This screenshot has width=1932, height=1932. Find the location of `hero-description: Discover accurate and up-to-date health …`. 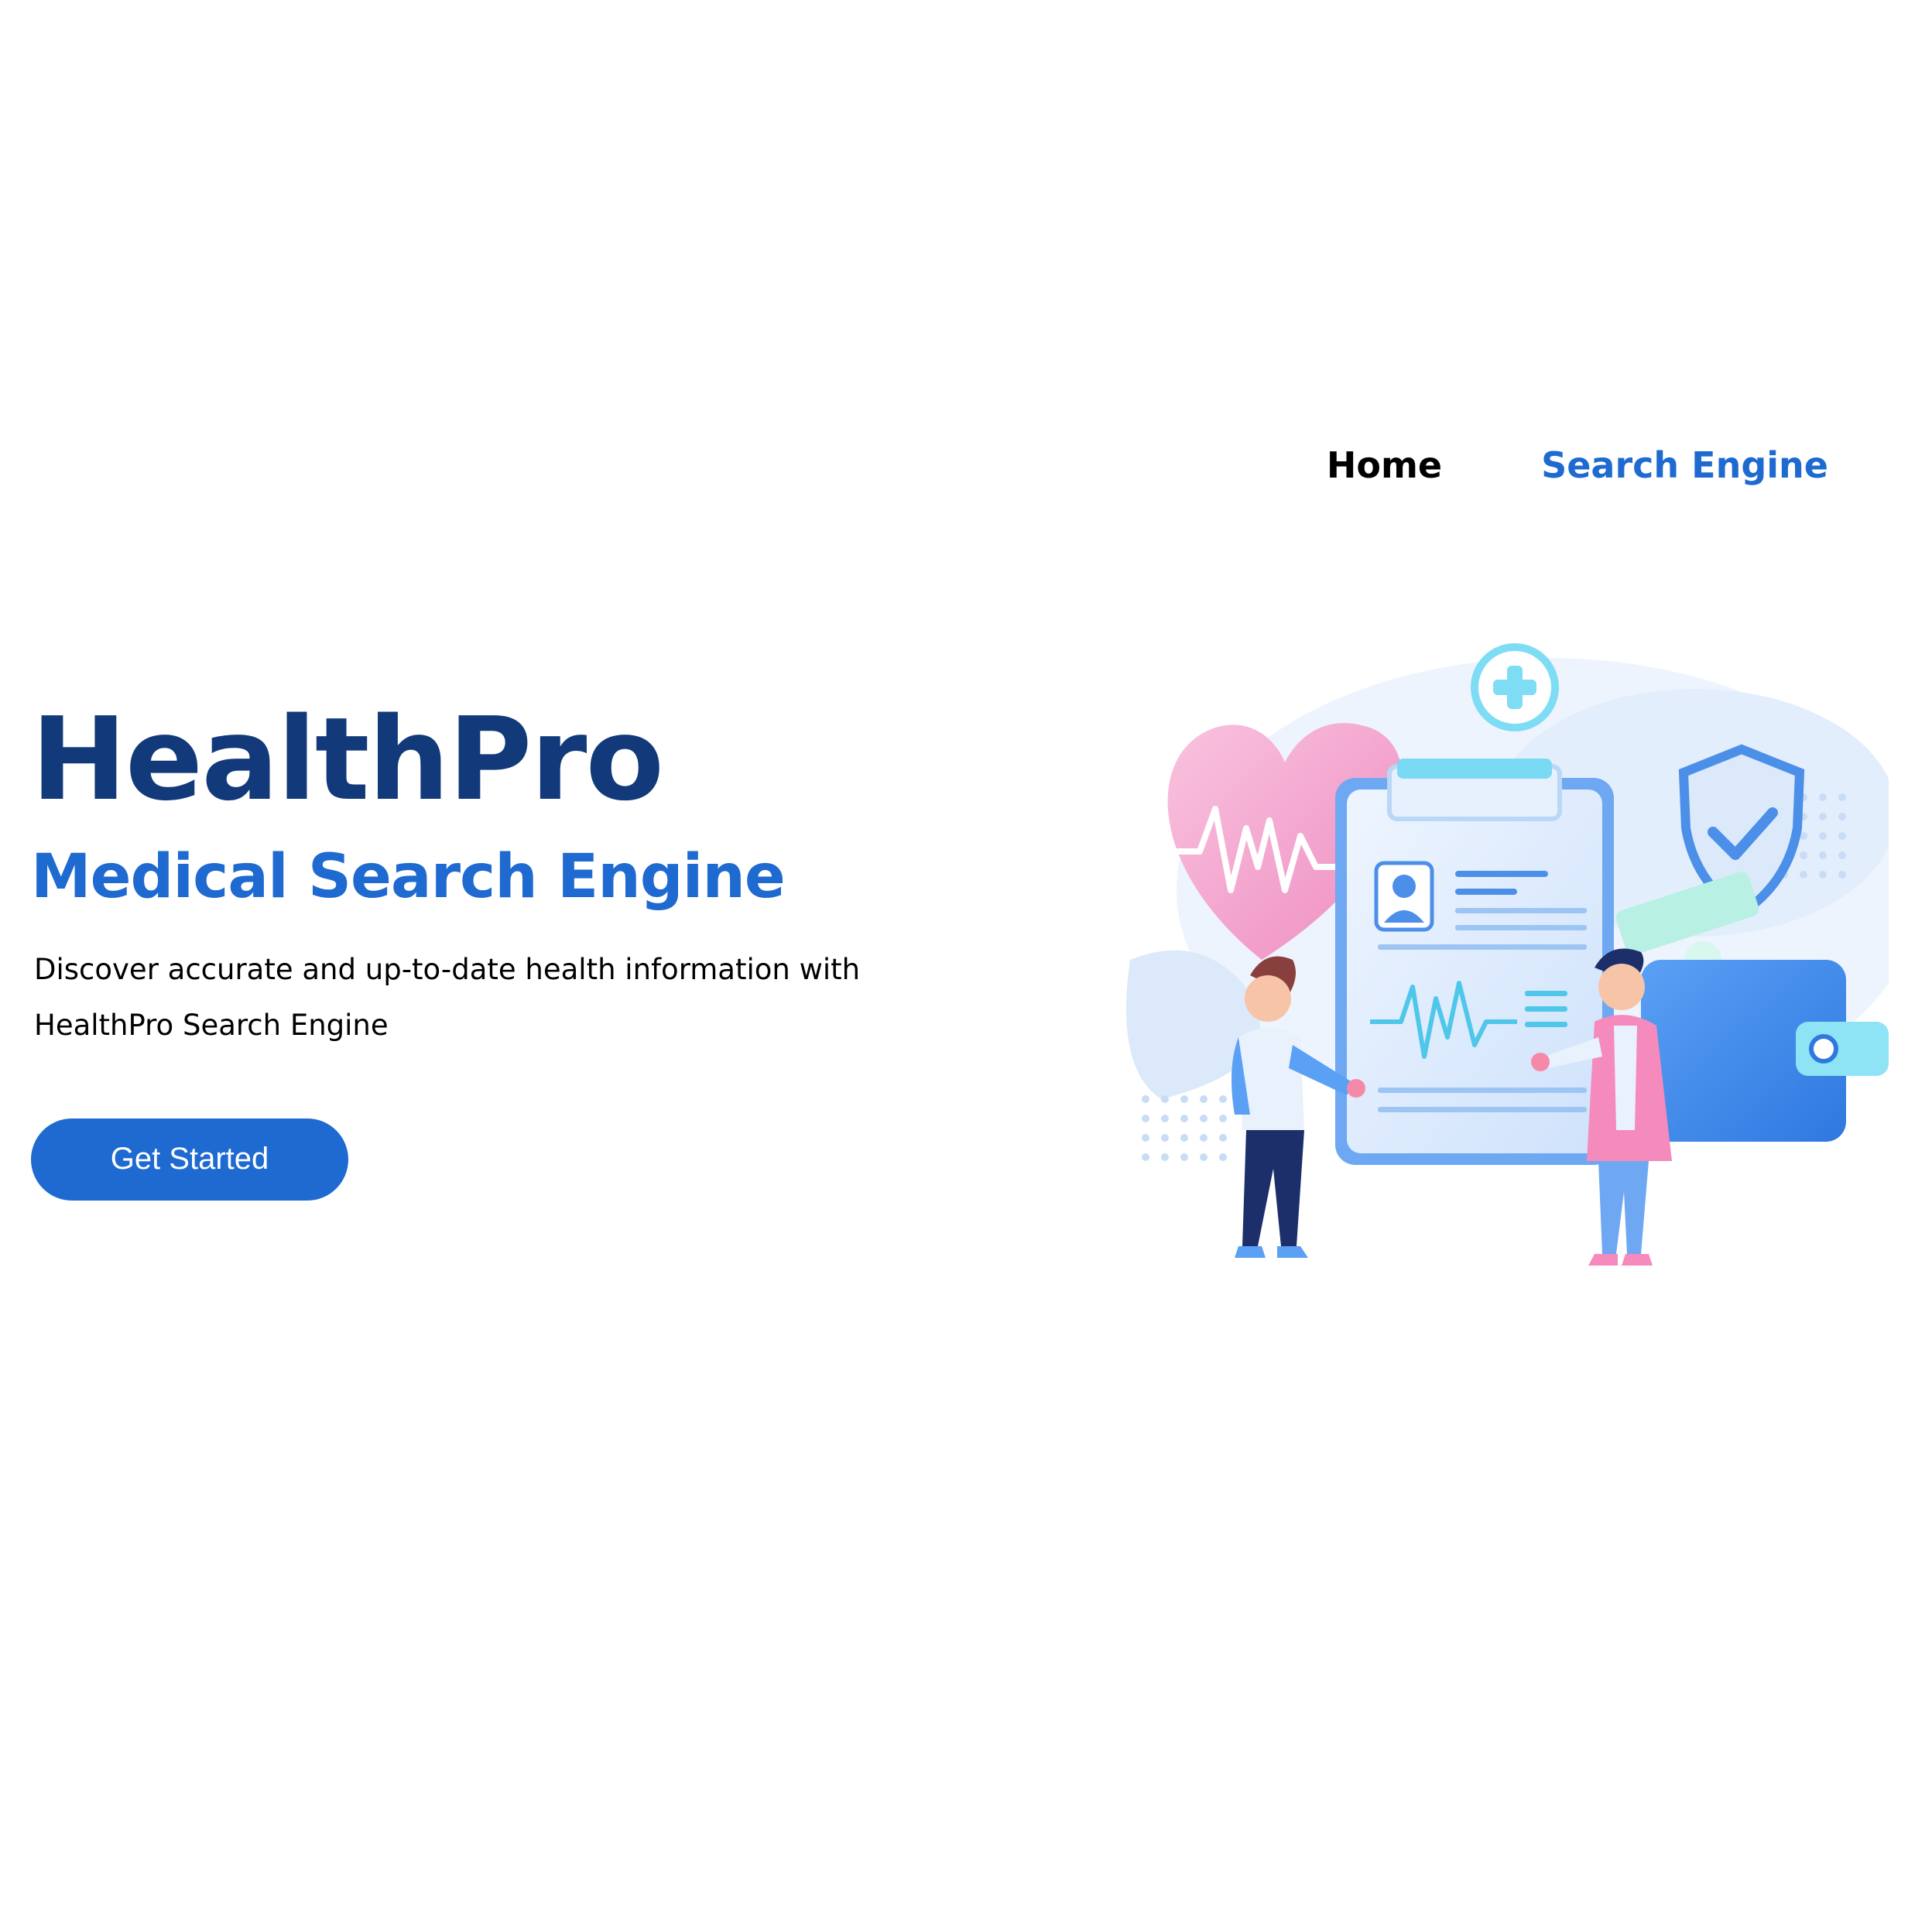

hero-description: Discover accurate and up-to-date health … is located at coordinates (447, 997).